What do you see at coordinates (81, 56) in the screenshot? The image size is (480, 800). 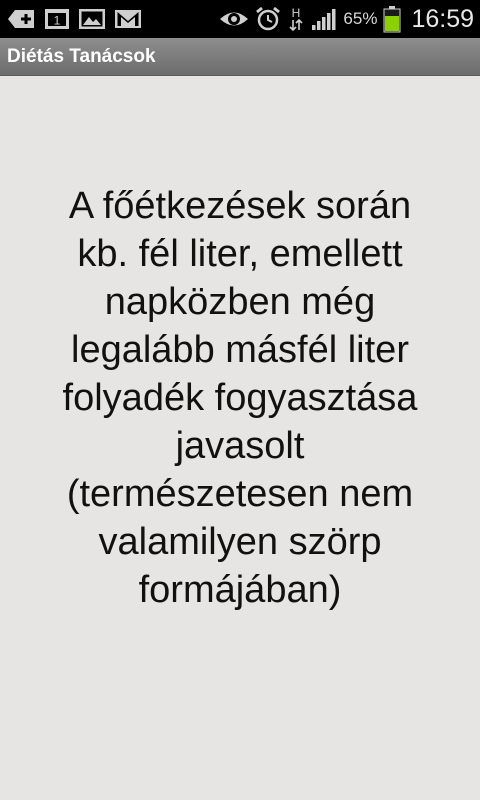 I see `app-title: Diétás Tanácsok` at bounding box center [81, 56].